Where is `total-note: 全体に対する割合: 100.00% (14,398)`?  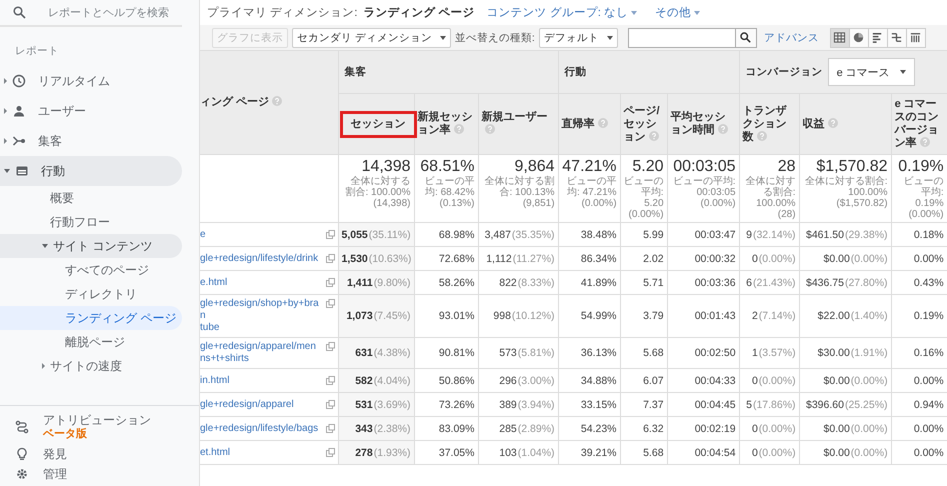 total-note: 全体に対する割合: 100.00% (14,398) is located at coordinates (377, 192).